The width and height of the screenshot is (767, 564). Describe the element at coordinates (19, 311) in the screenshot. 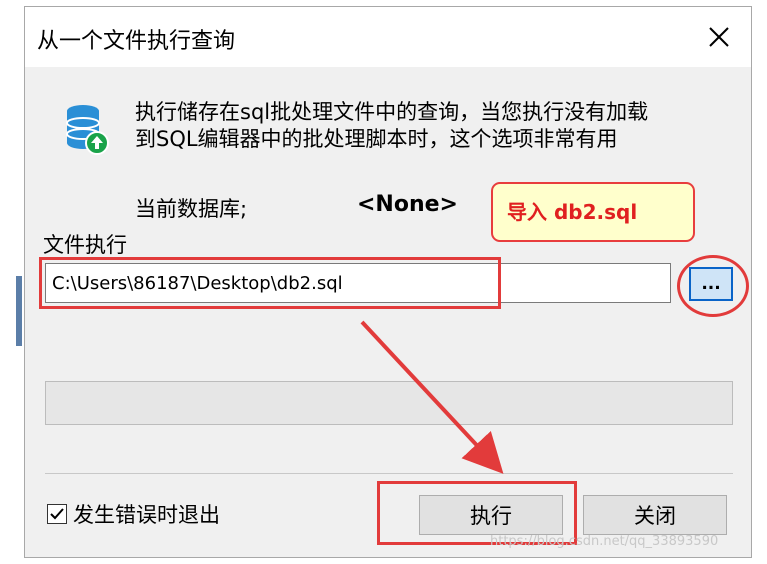

I see `background-edge-strip` at that location.